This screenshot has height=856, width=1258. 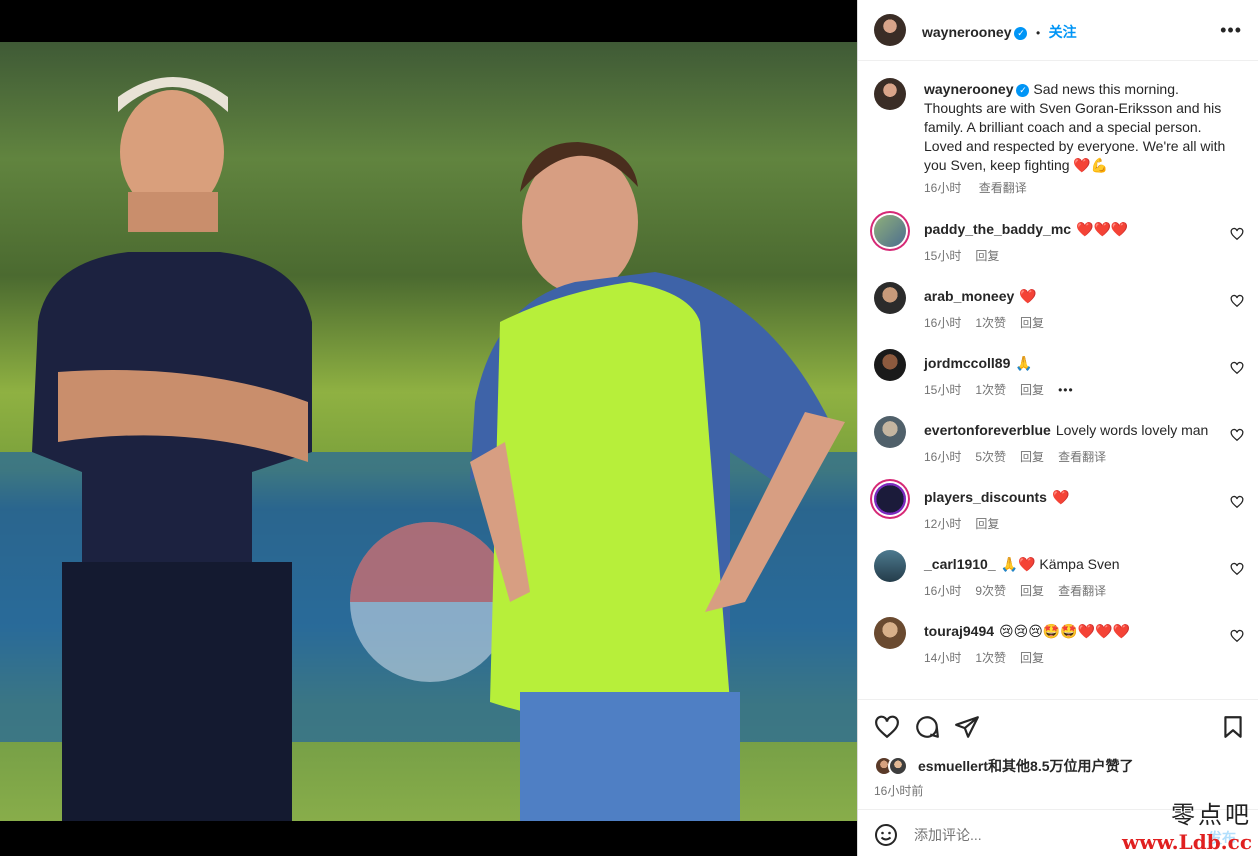 What do you see at coordinates (967, 727) in the screenshot?
I see `share-send-icon` at bounding box center [967, 727].